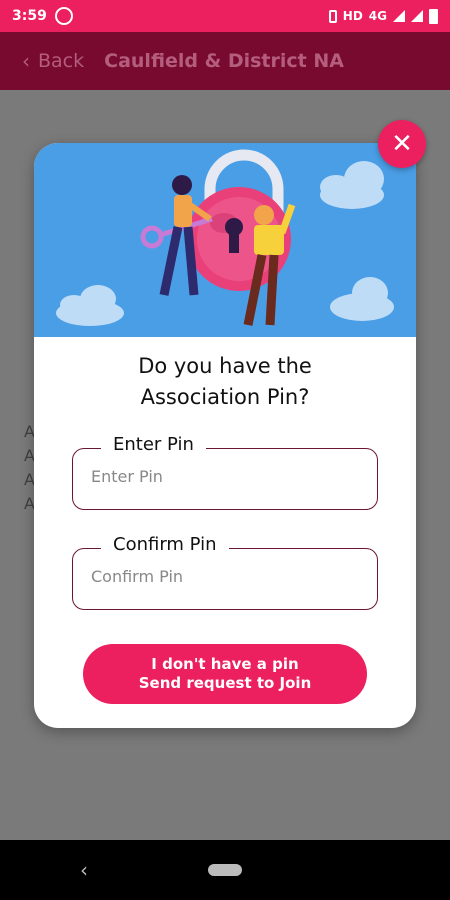 This screenshot has height=900, width=450. I want to click on page-title: Caulfield & District NA, so click(224, 61).